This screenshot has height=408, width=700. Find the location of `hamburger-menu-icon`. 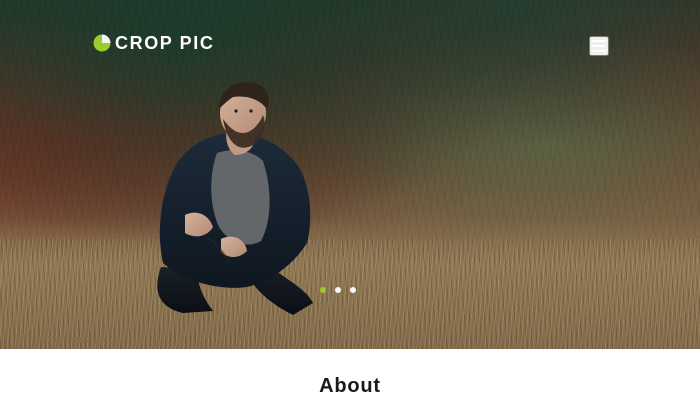

hamburger-menu-icon is located at coordinates (599, 41).